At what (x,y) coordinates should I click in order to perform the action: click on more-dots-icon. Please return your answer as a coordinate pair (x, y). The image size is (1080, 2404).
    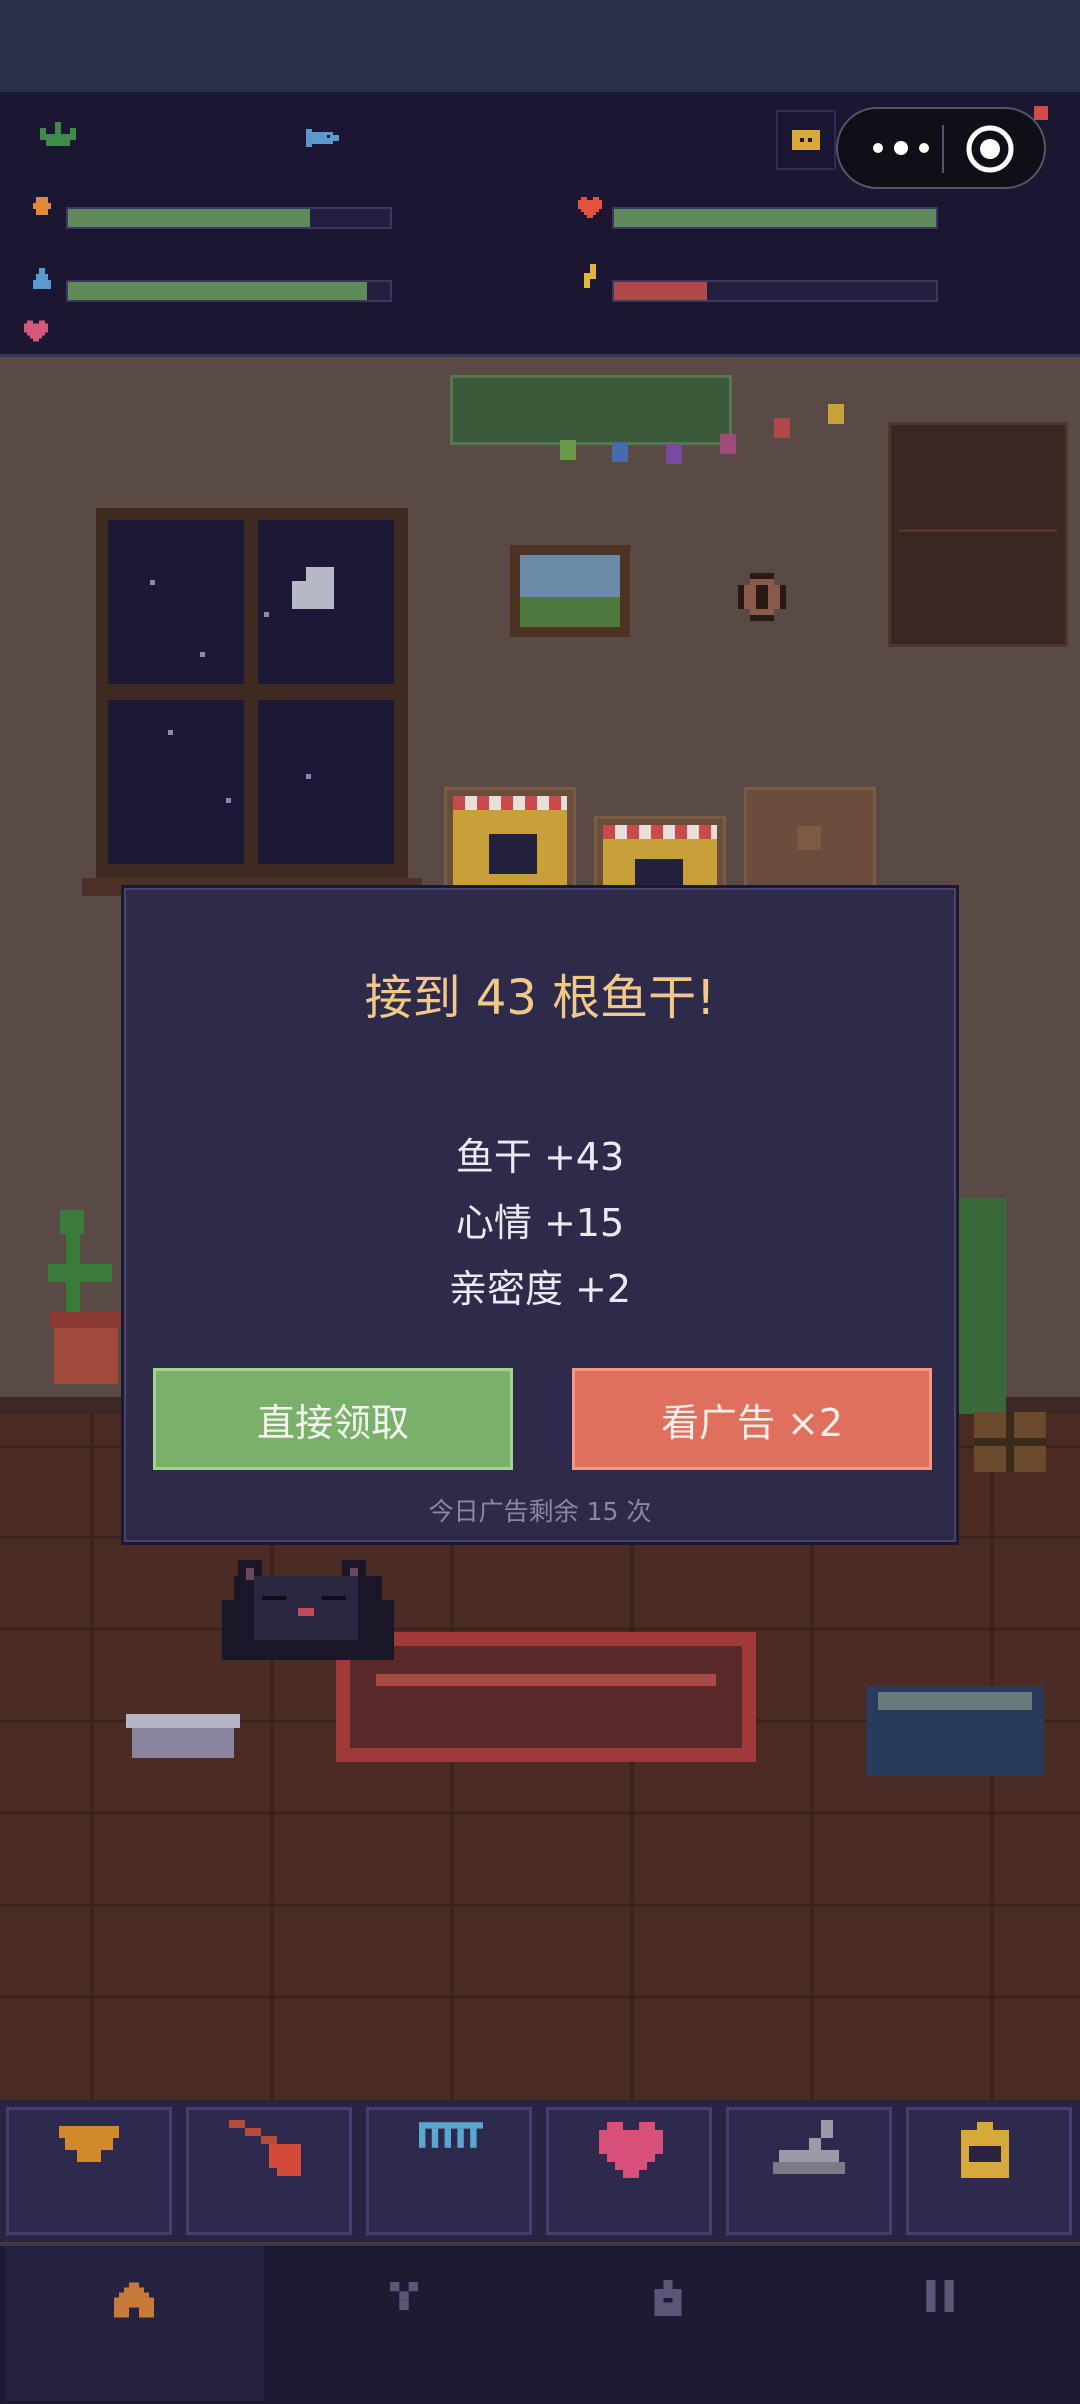
    Looking at the image, I should click on (901, 148).